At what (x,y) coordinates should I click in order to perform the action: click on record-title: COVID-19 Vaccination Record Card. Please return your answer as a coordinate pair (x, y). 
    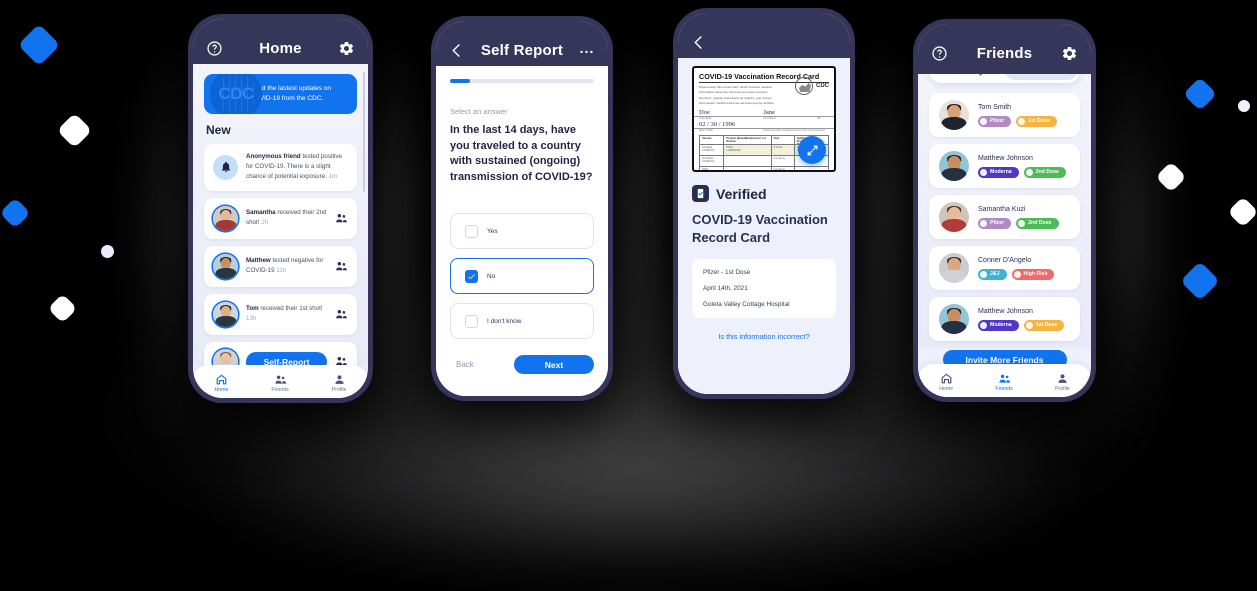
    Looking at the image, I should click on (760, 228).